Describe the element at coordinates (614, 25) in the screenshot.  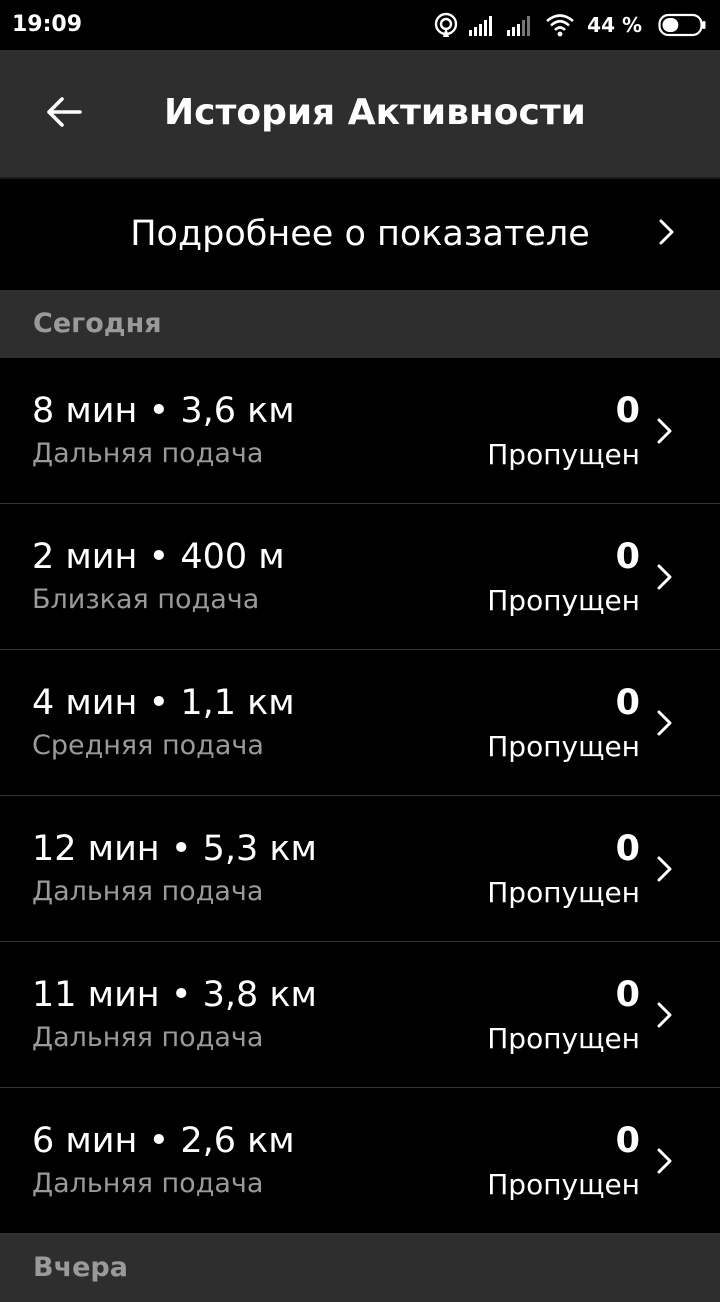
I see `battery-percent: 44 %` at that location.